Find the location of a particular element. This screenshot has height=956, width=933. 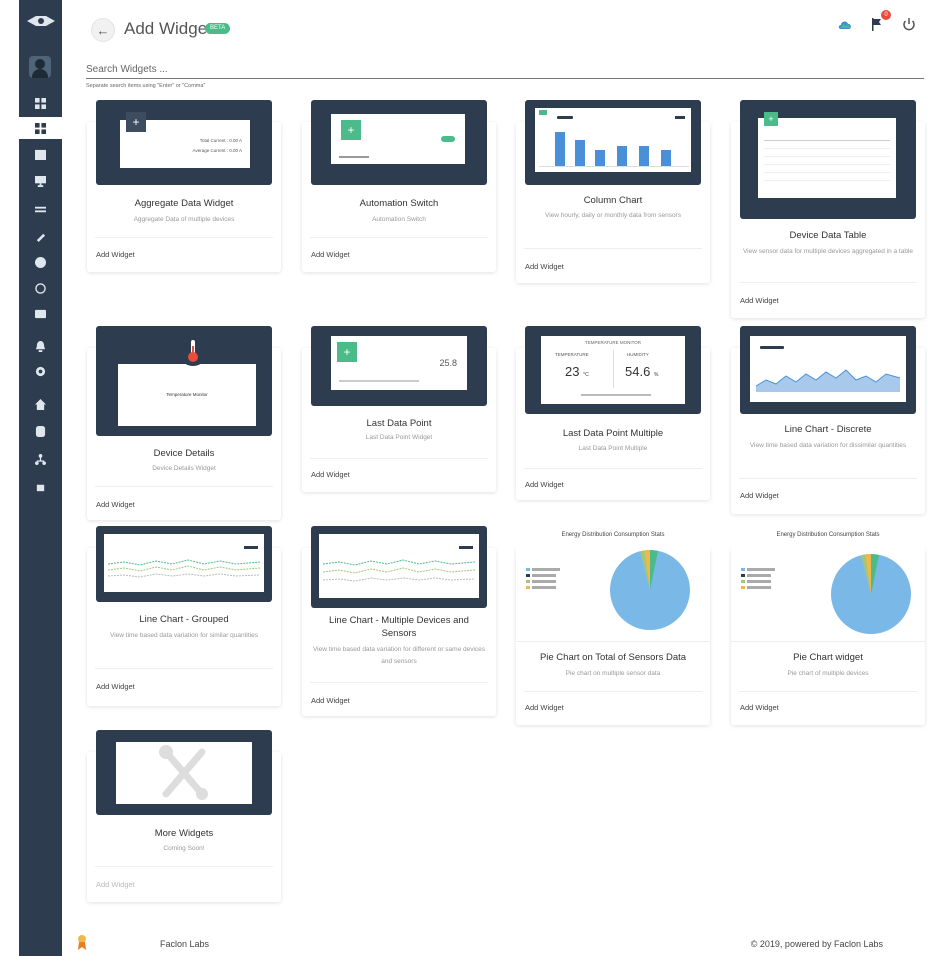

sidebar-item-alerts is located at coordinates (40, 346).